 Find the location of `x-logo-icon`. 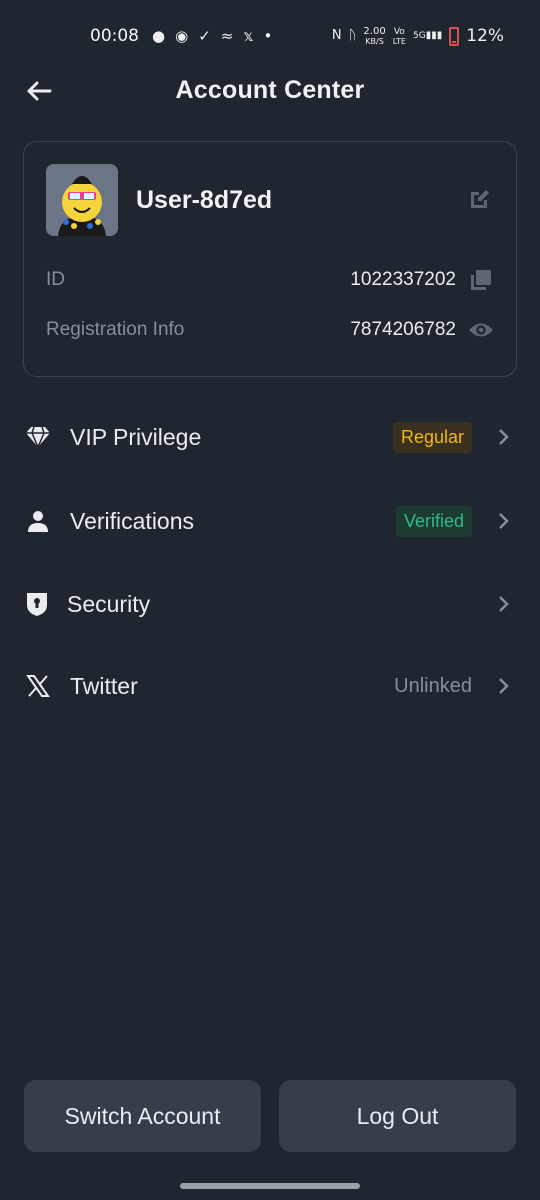

x-logo-icon is located at coordinates (38, 686).